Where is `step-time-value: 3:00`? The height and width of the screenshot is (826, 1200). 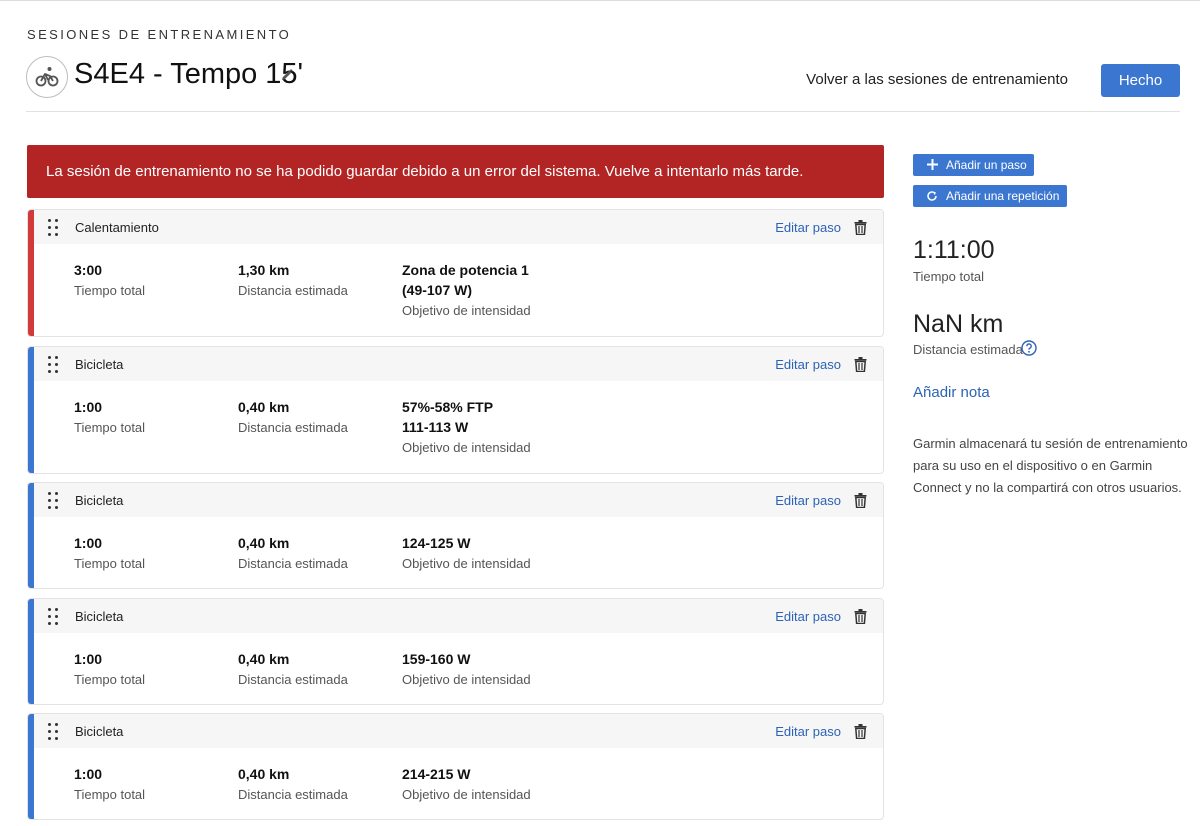 step-time-value: 3:00 is located at coordinates (88, 270).